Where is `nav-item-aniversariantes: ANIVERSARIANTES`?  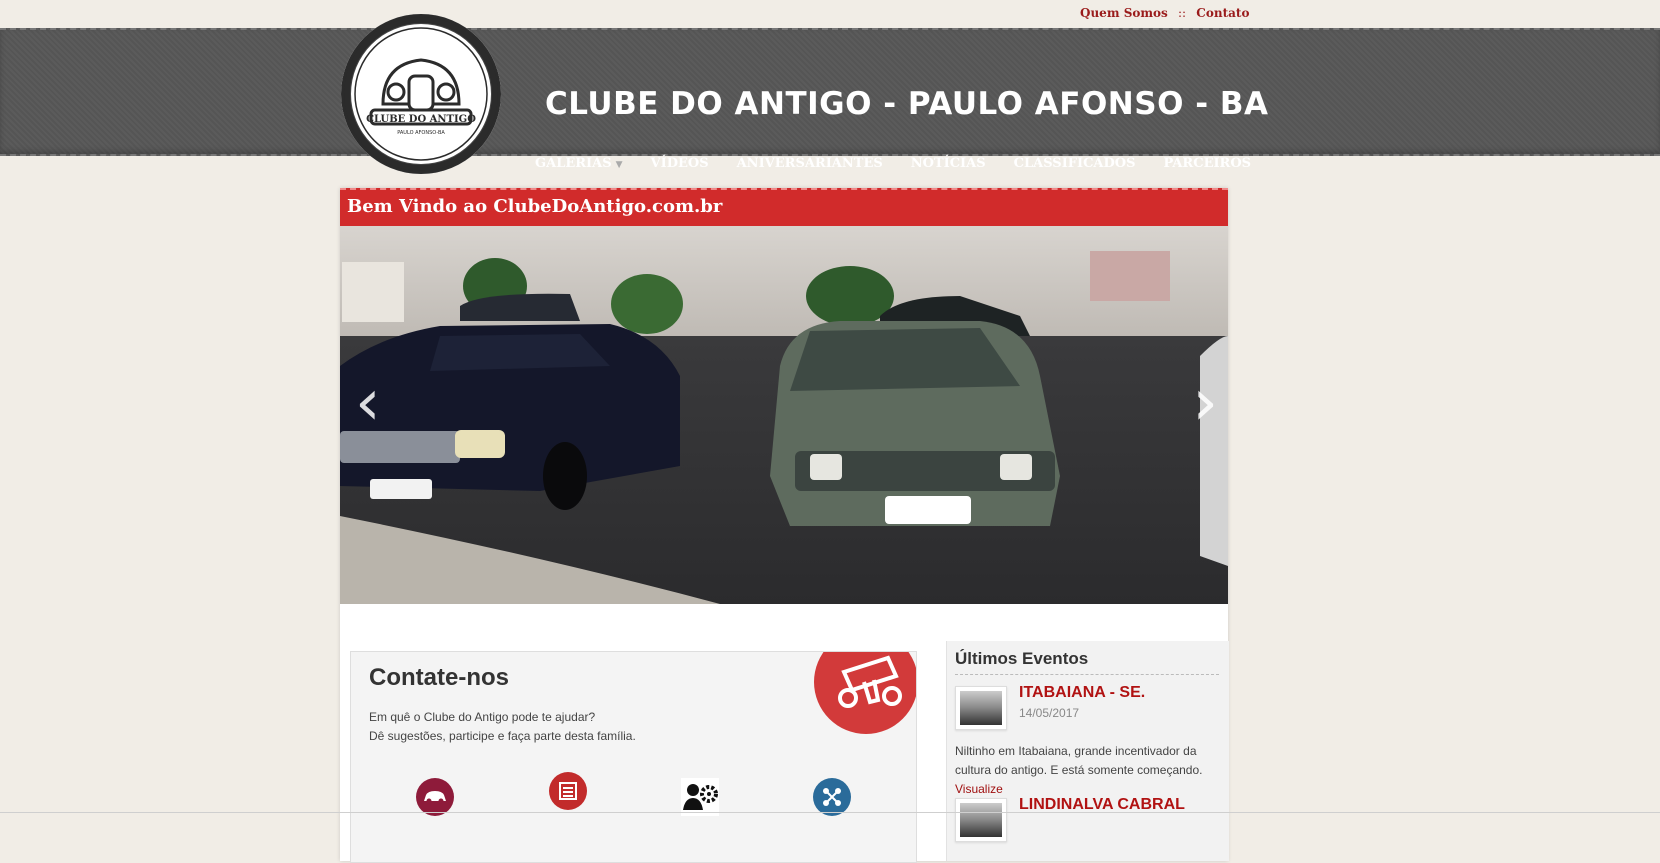 nav-item-aniversariantes: ANIVERSARIANTES is located at coordinates (810, 163).